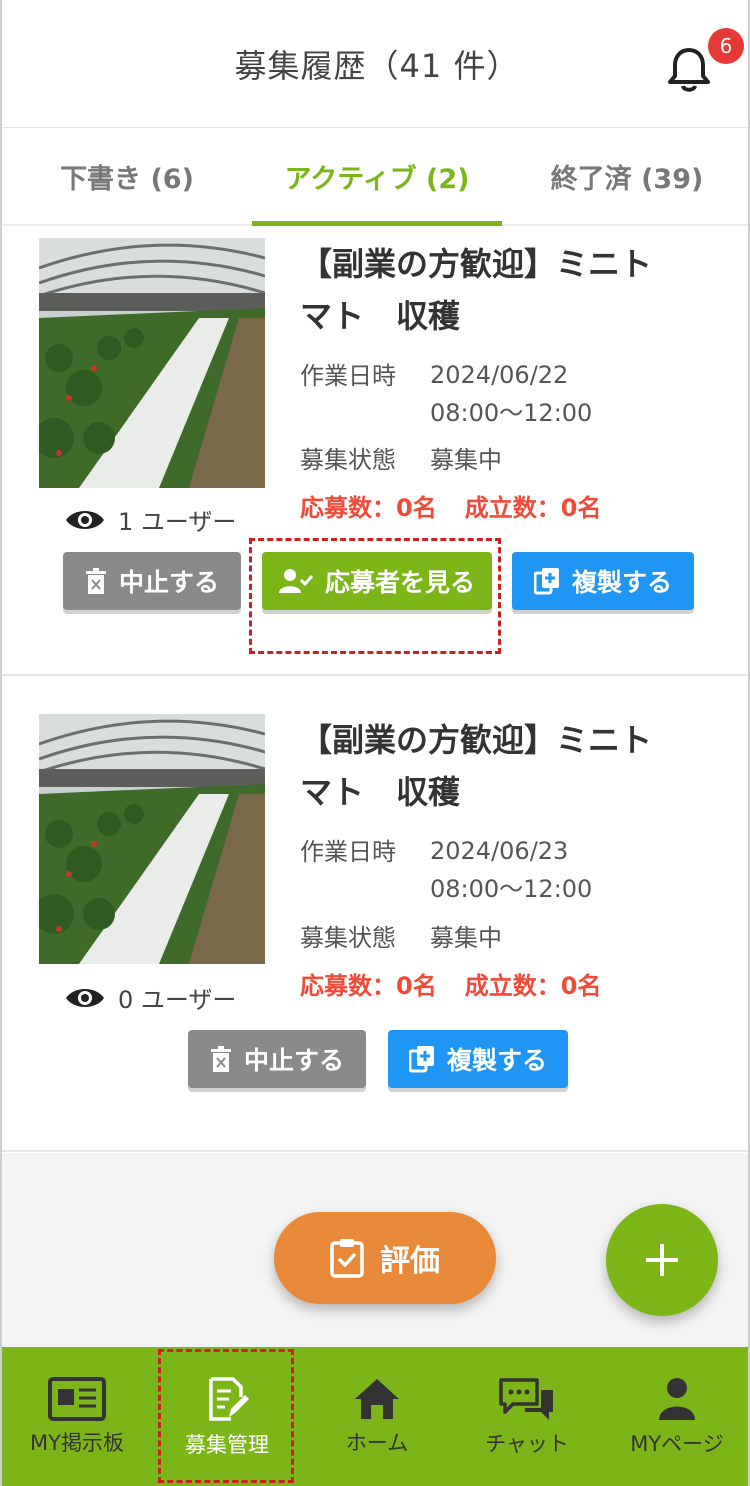 This screenshot has height=1486, width=750. I want to click on view-applicants-button: 応募者を見る, so click(377, 581).